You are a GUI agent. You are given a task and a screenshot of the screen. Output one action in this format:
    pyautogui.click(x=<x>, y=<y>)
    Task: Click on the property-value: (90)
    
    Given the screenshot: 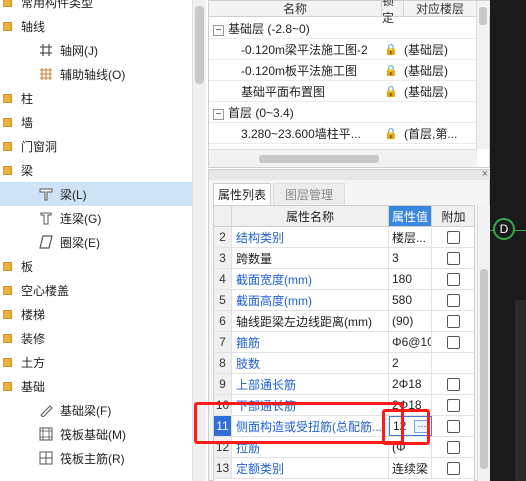 What is the action you would take?
    pyautogui.click(x=410, y=321)
    